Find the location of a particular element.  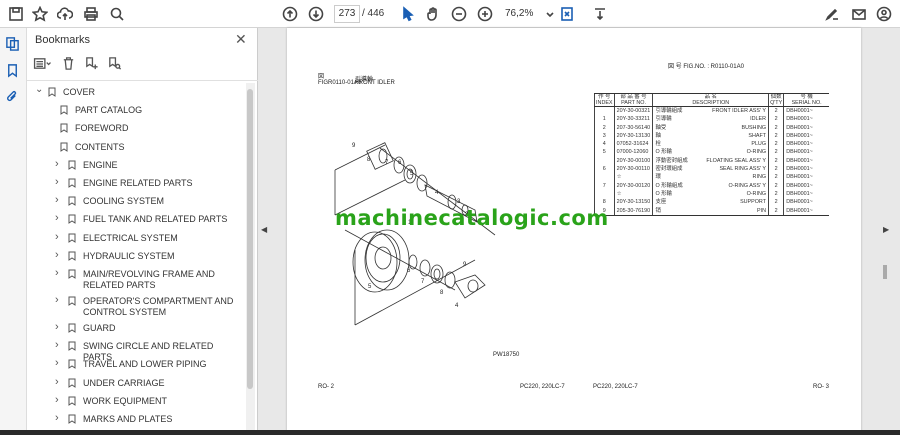

bookmarks-icon is located at coordinates (13, 71).